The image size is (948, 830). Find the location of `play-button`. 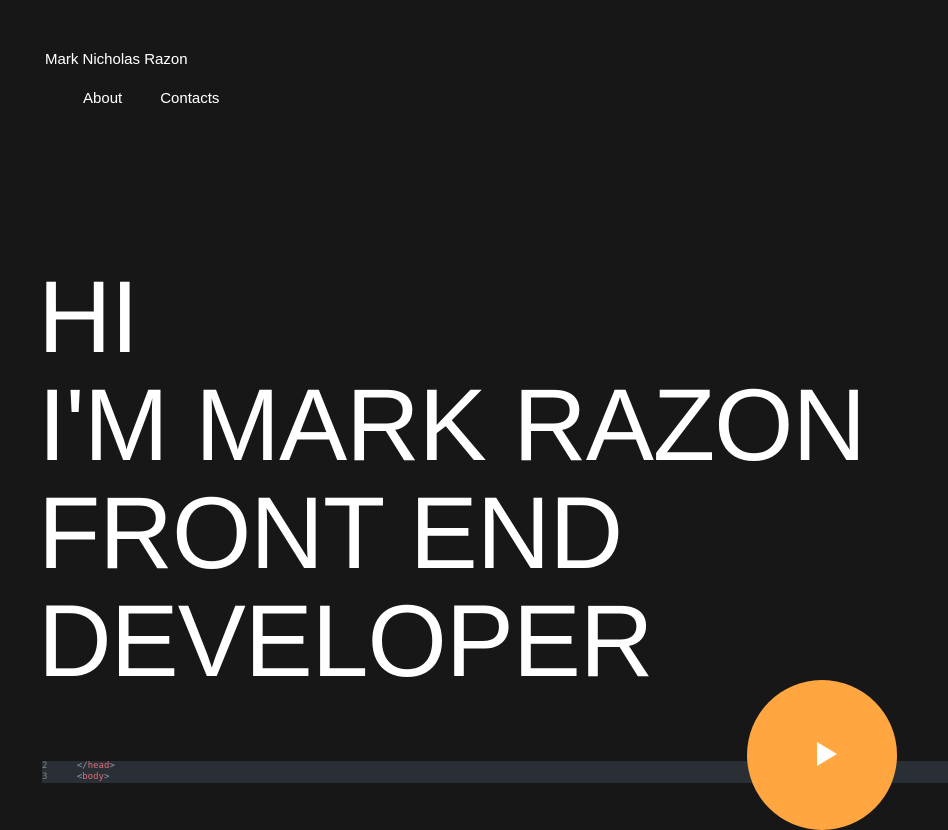

play-button is located at coordinates (822, 755).